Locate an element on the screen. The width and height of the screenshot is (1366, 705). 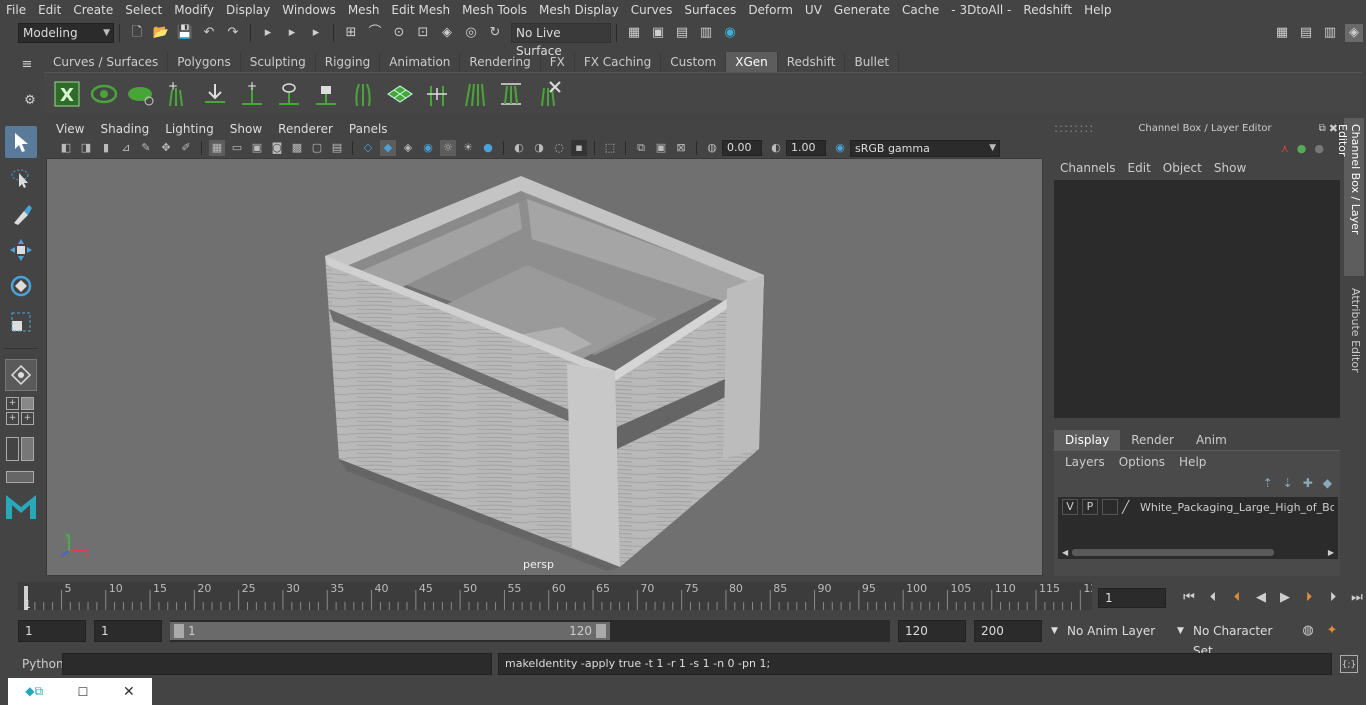
scroll-left-icon: ◀ is located at coordinates (1065, 552).